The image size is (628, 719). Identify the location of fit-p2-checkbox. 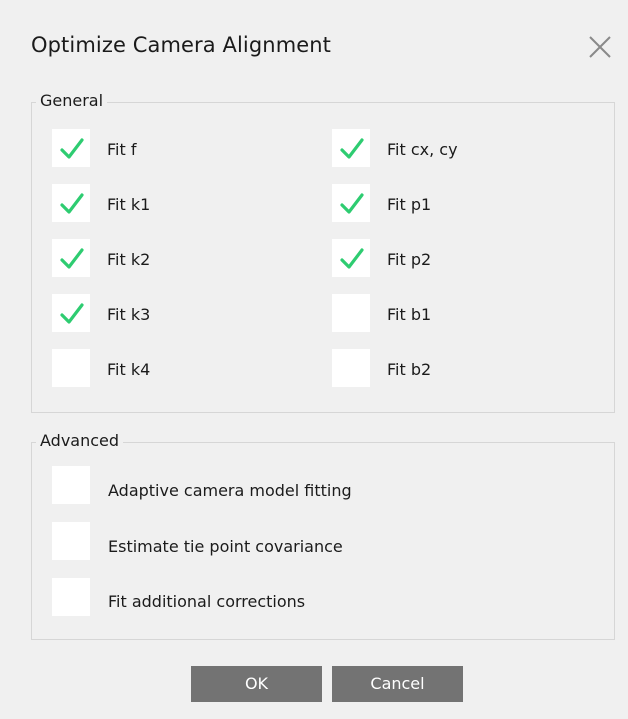
(351, 258).